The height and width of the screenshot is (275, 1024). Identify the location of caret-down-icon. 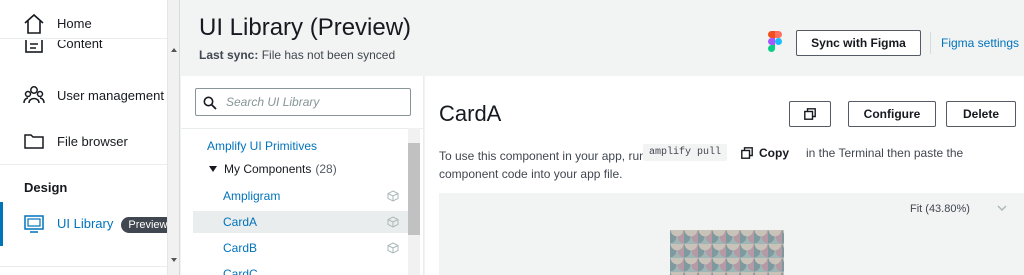
(213, 169).